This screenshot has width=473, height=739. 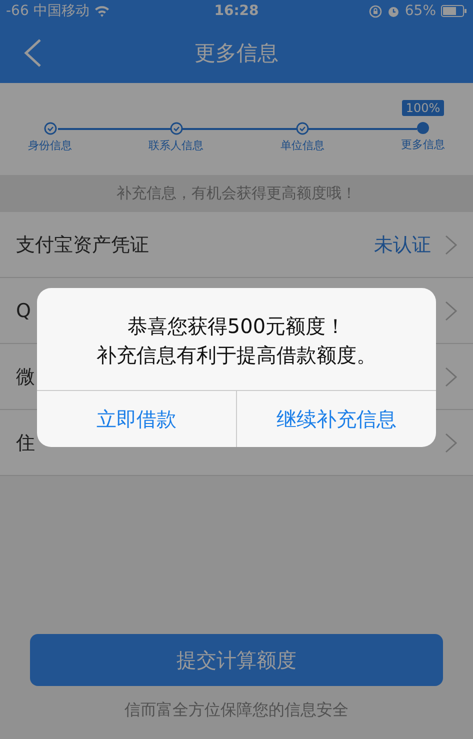 I want to click on step-label: 更多信息, so click(x=422, y=144).